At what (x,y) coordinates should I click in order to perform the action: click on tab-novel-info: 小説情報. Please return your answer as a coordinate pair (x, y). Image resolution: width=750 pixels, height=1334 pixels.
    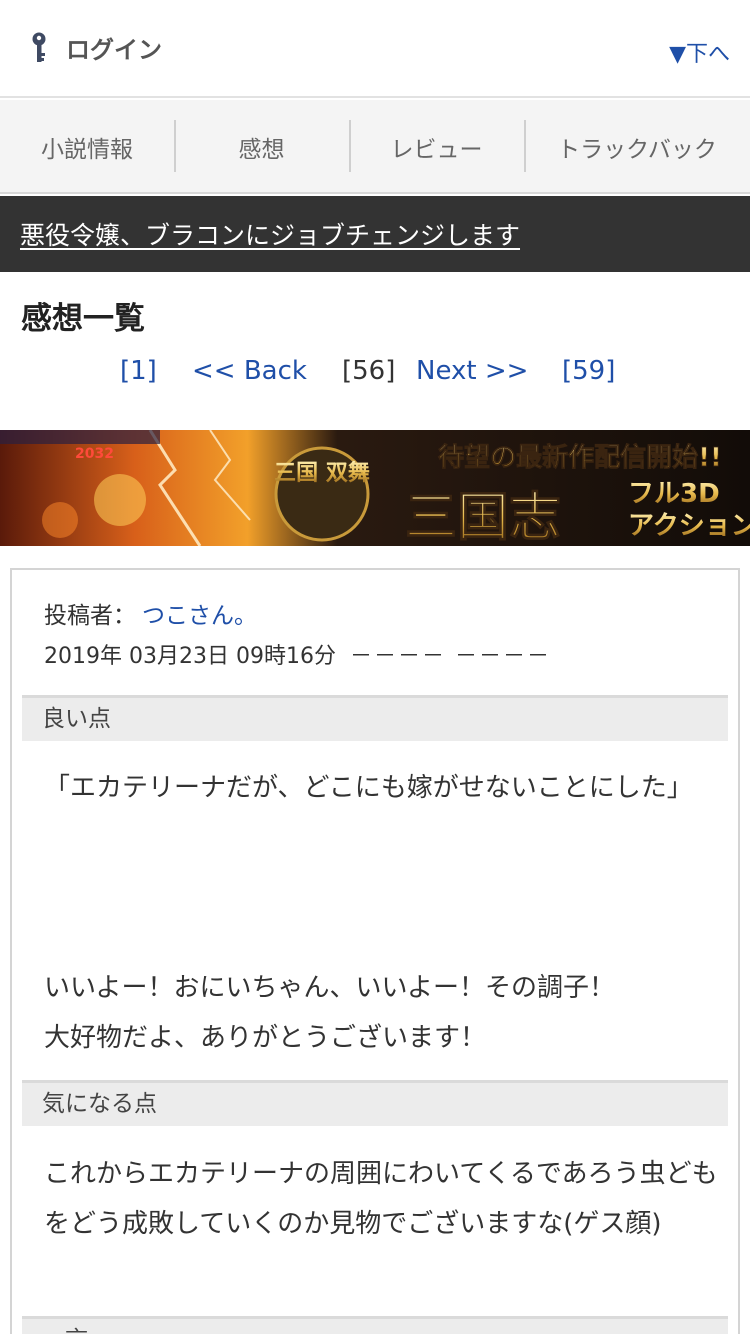
    Looking at the image, I should click on (87, 147).